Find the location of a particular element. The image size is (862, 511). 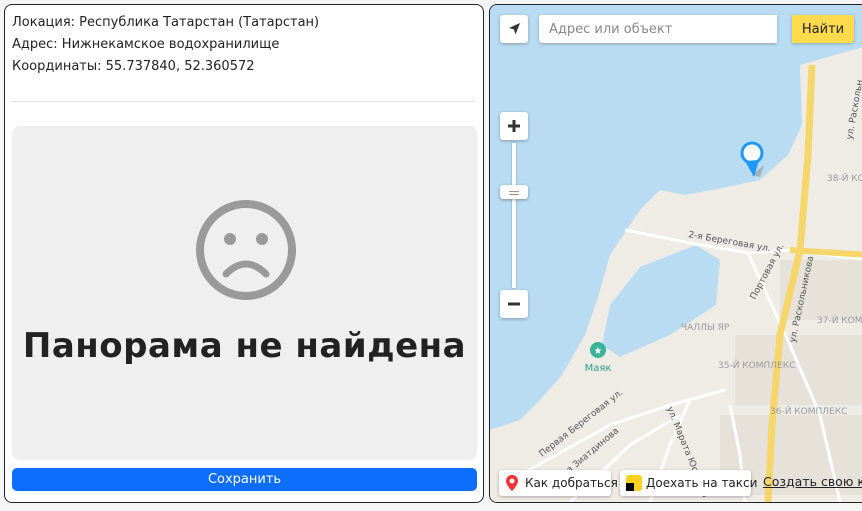

navigation-arrow-icon is located at coordinates (514, 29).